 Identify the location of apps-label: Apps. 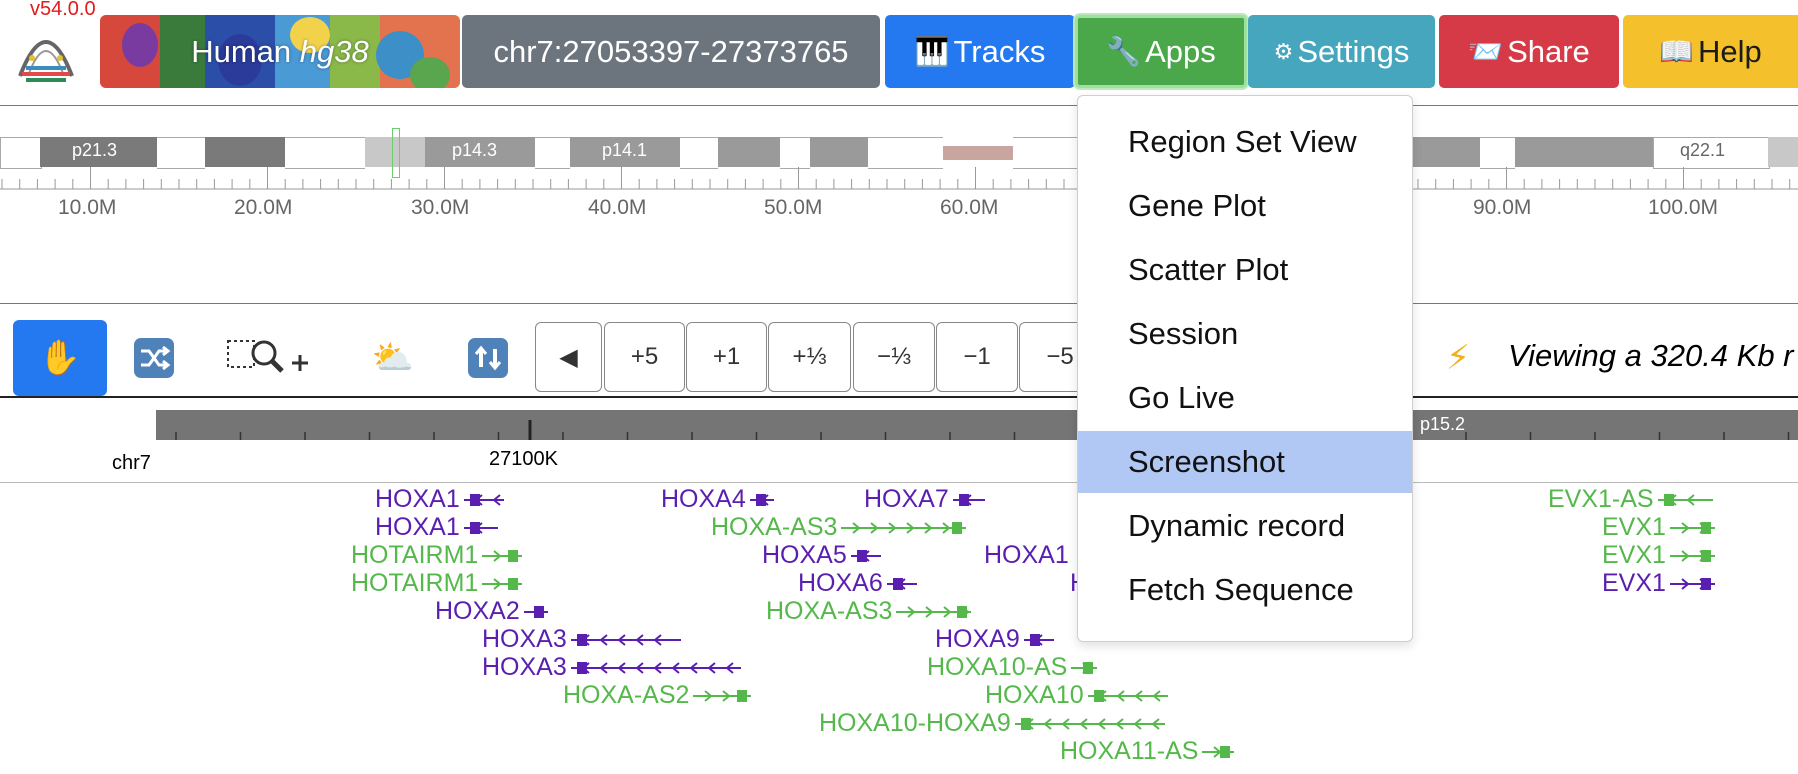
(1180, 51).